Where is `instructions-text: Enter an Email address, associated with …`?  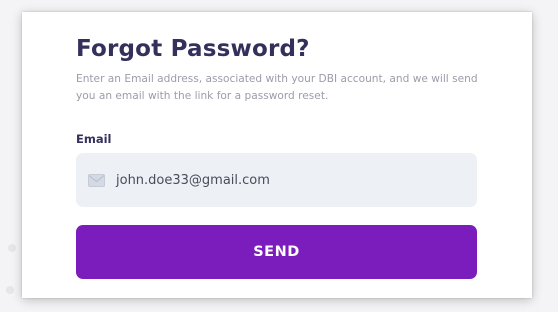 instructions-text: Enter an Email address, associated with … is located at coordinates (277, 87).